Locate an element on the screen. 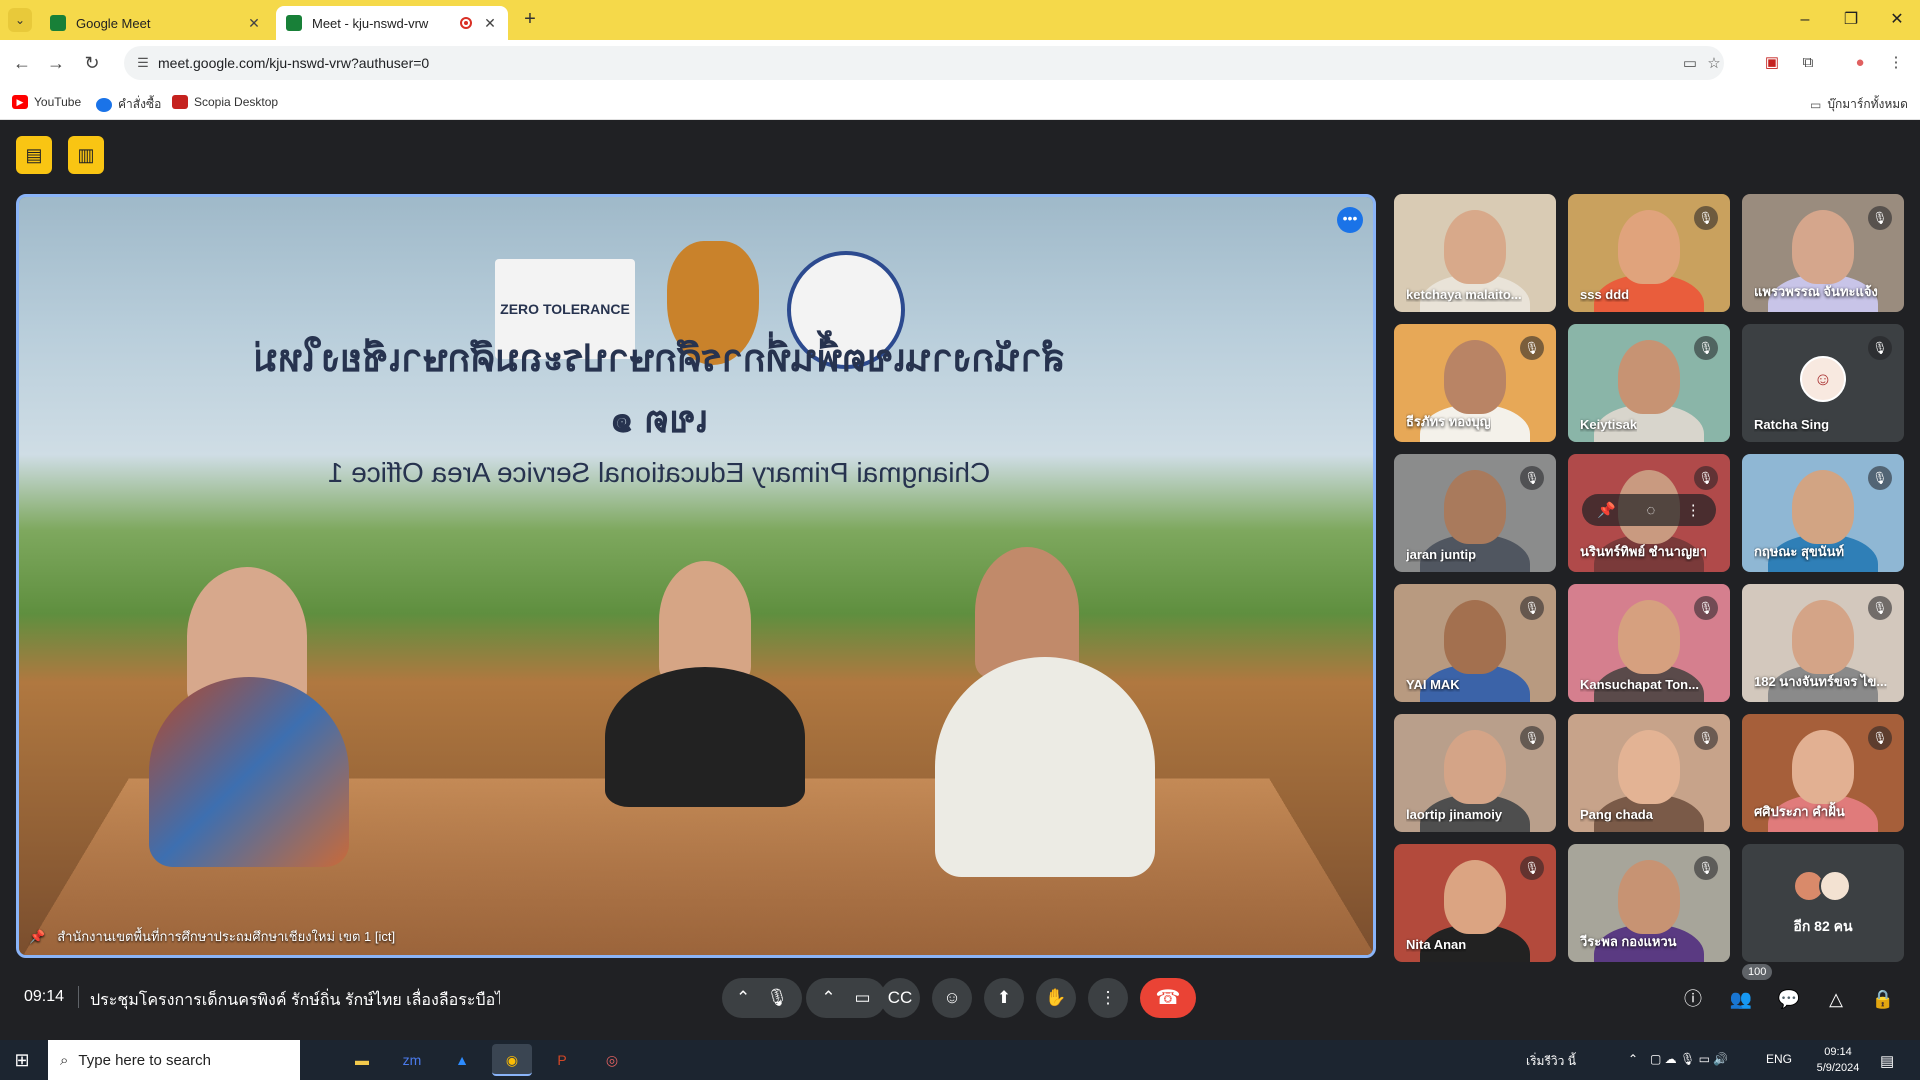  participant-tile: 📌 ◌ ⋮ 🎙 นรินทร์ทิพย์ ชำนาญยา is located at coordinates (1649, 513).